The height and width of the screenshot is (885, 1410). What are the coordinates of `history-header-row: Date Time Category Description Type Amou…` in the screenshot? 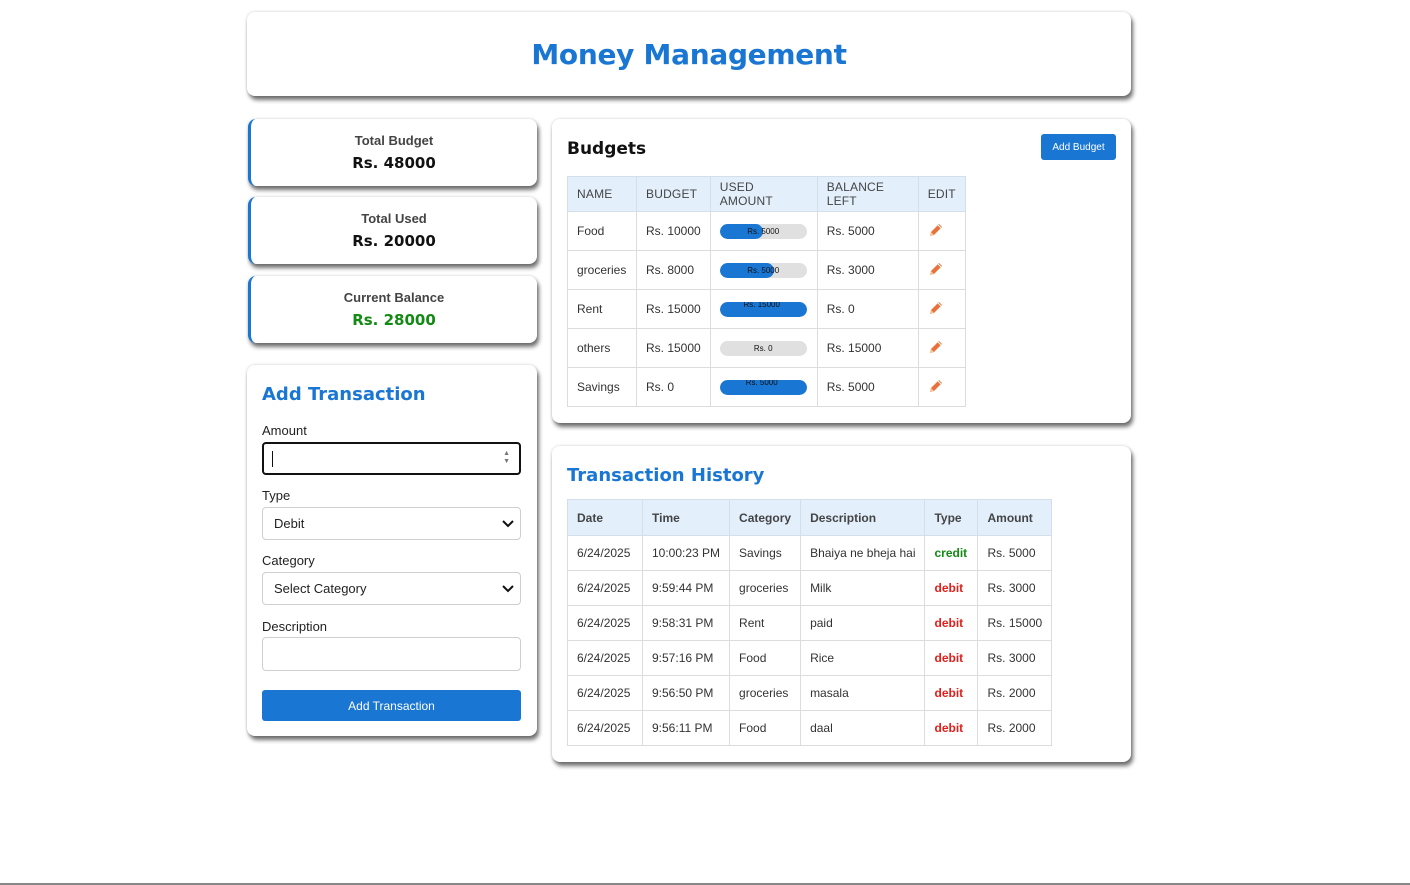 It's located at (810, 517).